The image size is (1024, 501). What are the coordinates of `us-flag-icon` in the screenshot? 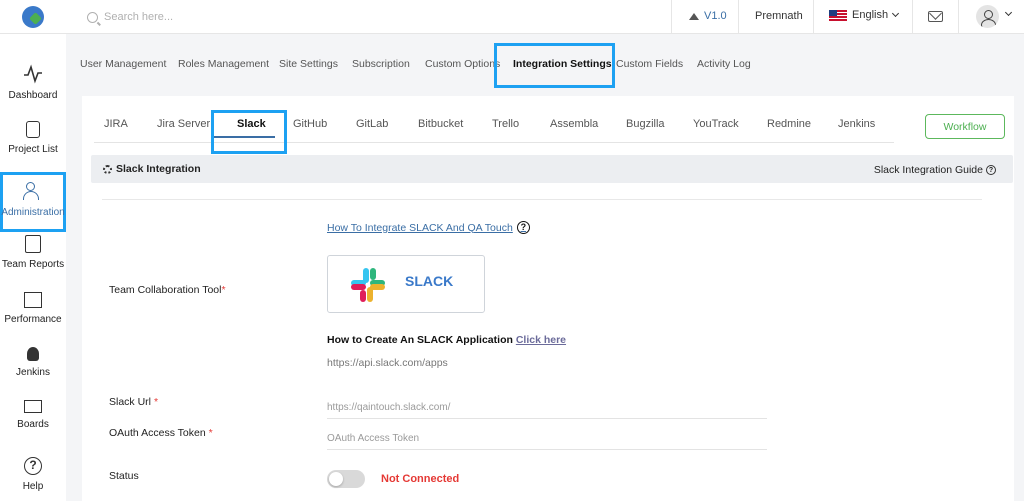 It's located at (838, 15).